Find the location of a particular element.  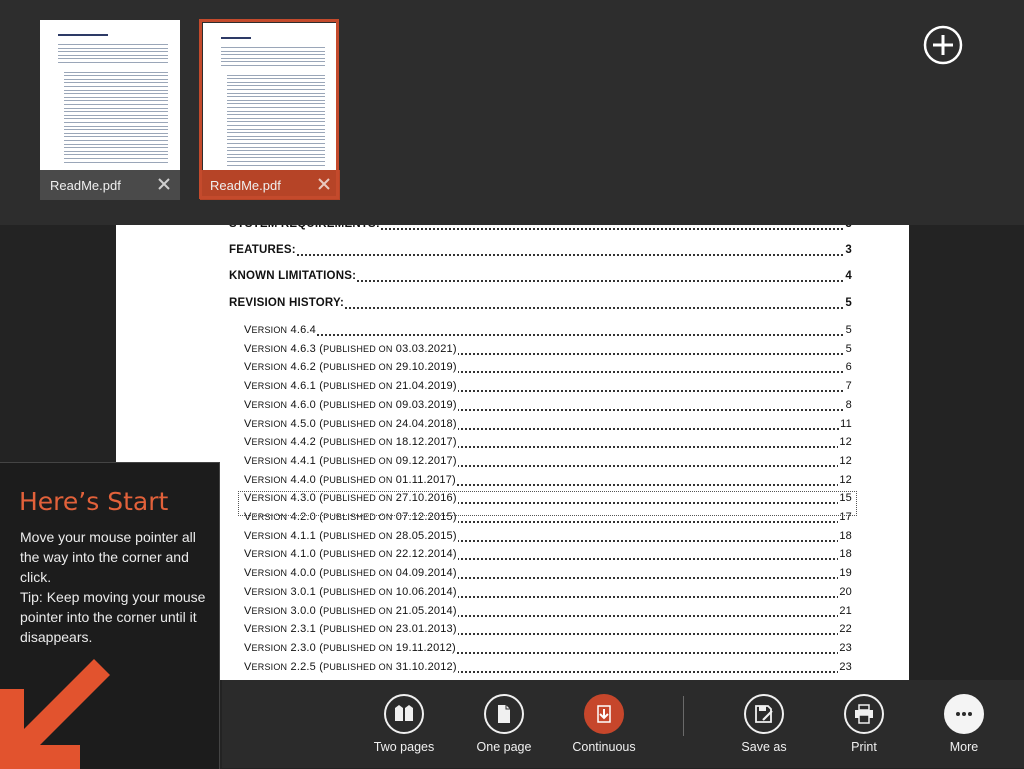

two-pages-button: Two pages is located at coordinates (404, 729).